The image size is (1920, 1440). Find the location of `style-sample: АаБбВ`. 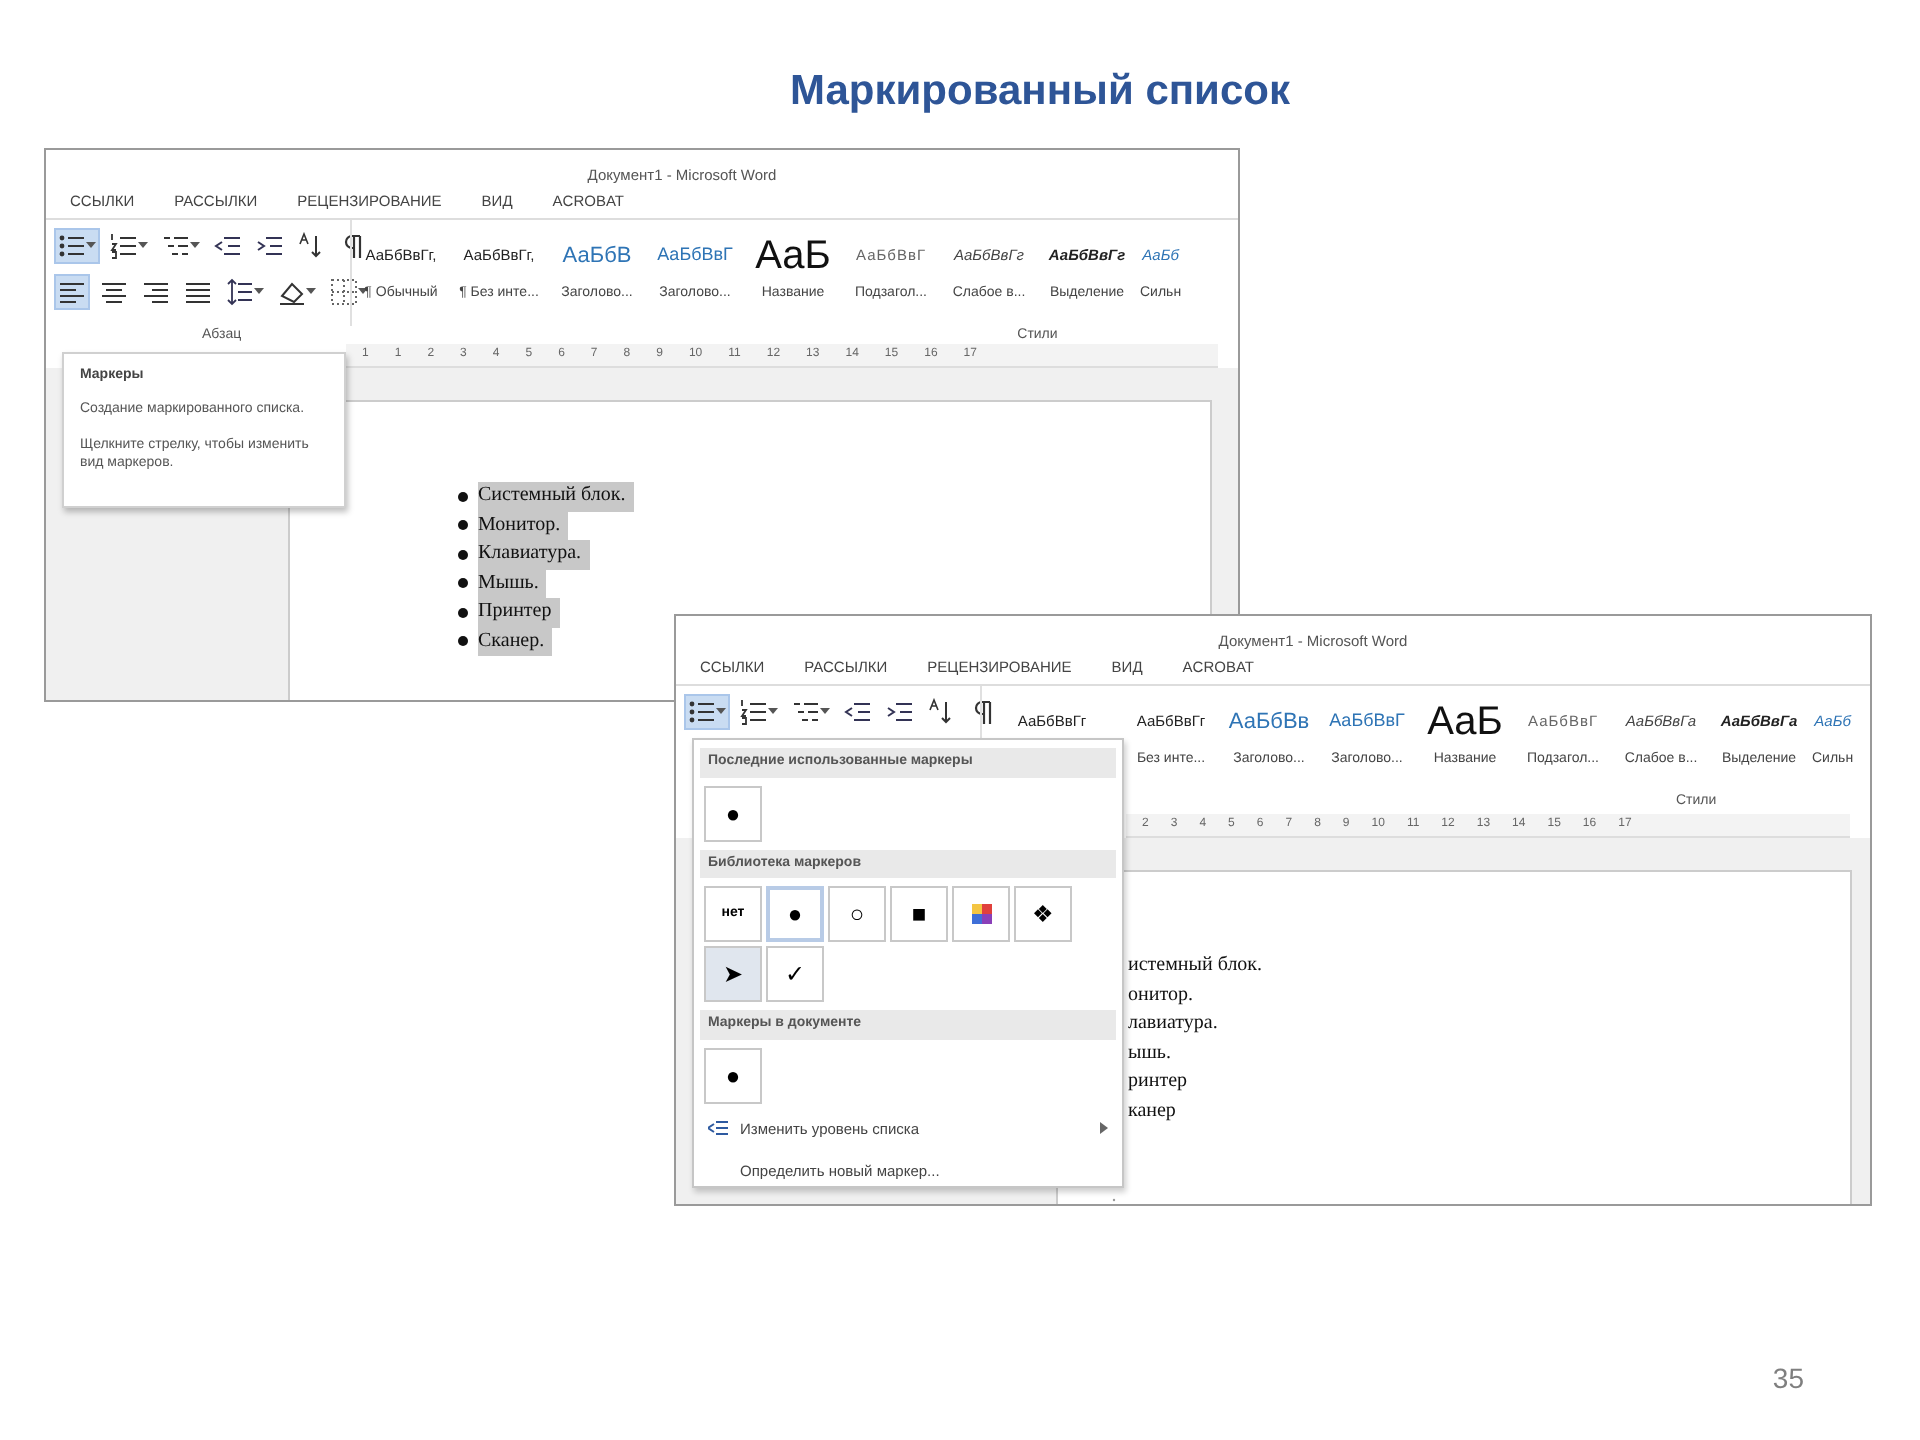

style-sample: АаБбВ is located at coordinates (597, 256).